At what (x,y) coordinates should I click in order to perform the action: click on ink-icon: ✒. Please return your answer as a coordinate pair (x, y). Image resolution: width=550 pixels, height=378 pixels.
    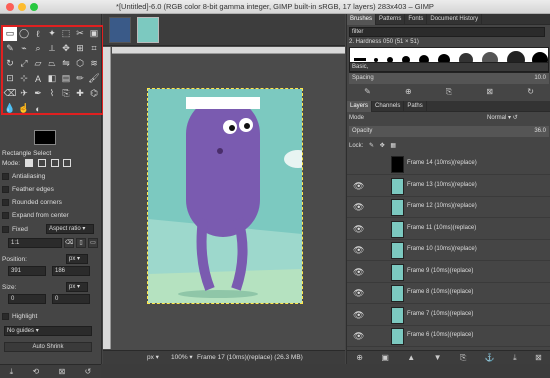
    Looking at the image, I should click on (38, 93).